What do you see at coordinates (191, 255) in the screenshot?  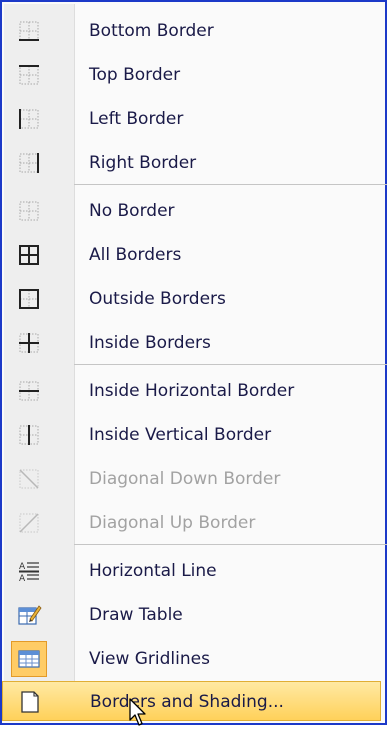 I see `menu-item-all-borders: All Borders` at bounding box center [191, 255].